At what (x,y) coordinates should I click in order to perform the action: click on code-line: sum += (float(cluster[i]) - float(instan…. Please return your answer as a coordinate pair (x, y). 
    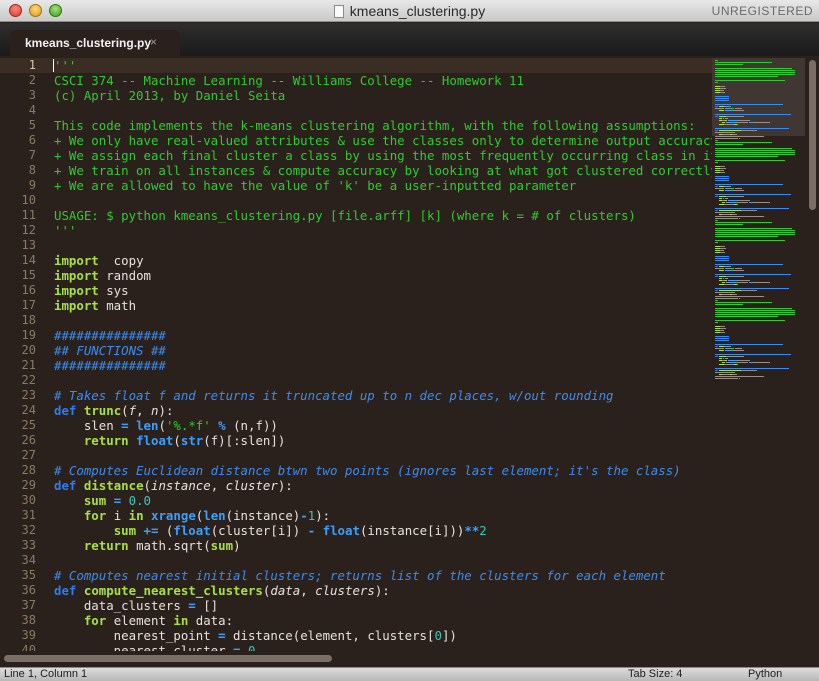
    Looking at the image, I should click on (270, 530).